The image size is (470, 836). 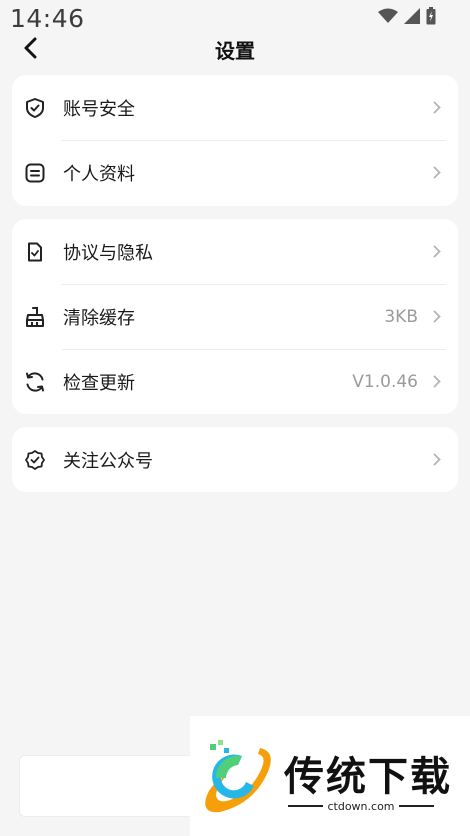 I want to click on settings-row-clear-cache: 清除缓存 3KB, so click(x=235, y=316).